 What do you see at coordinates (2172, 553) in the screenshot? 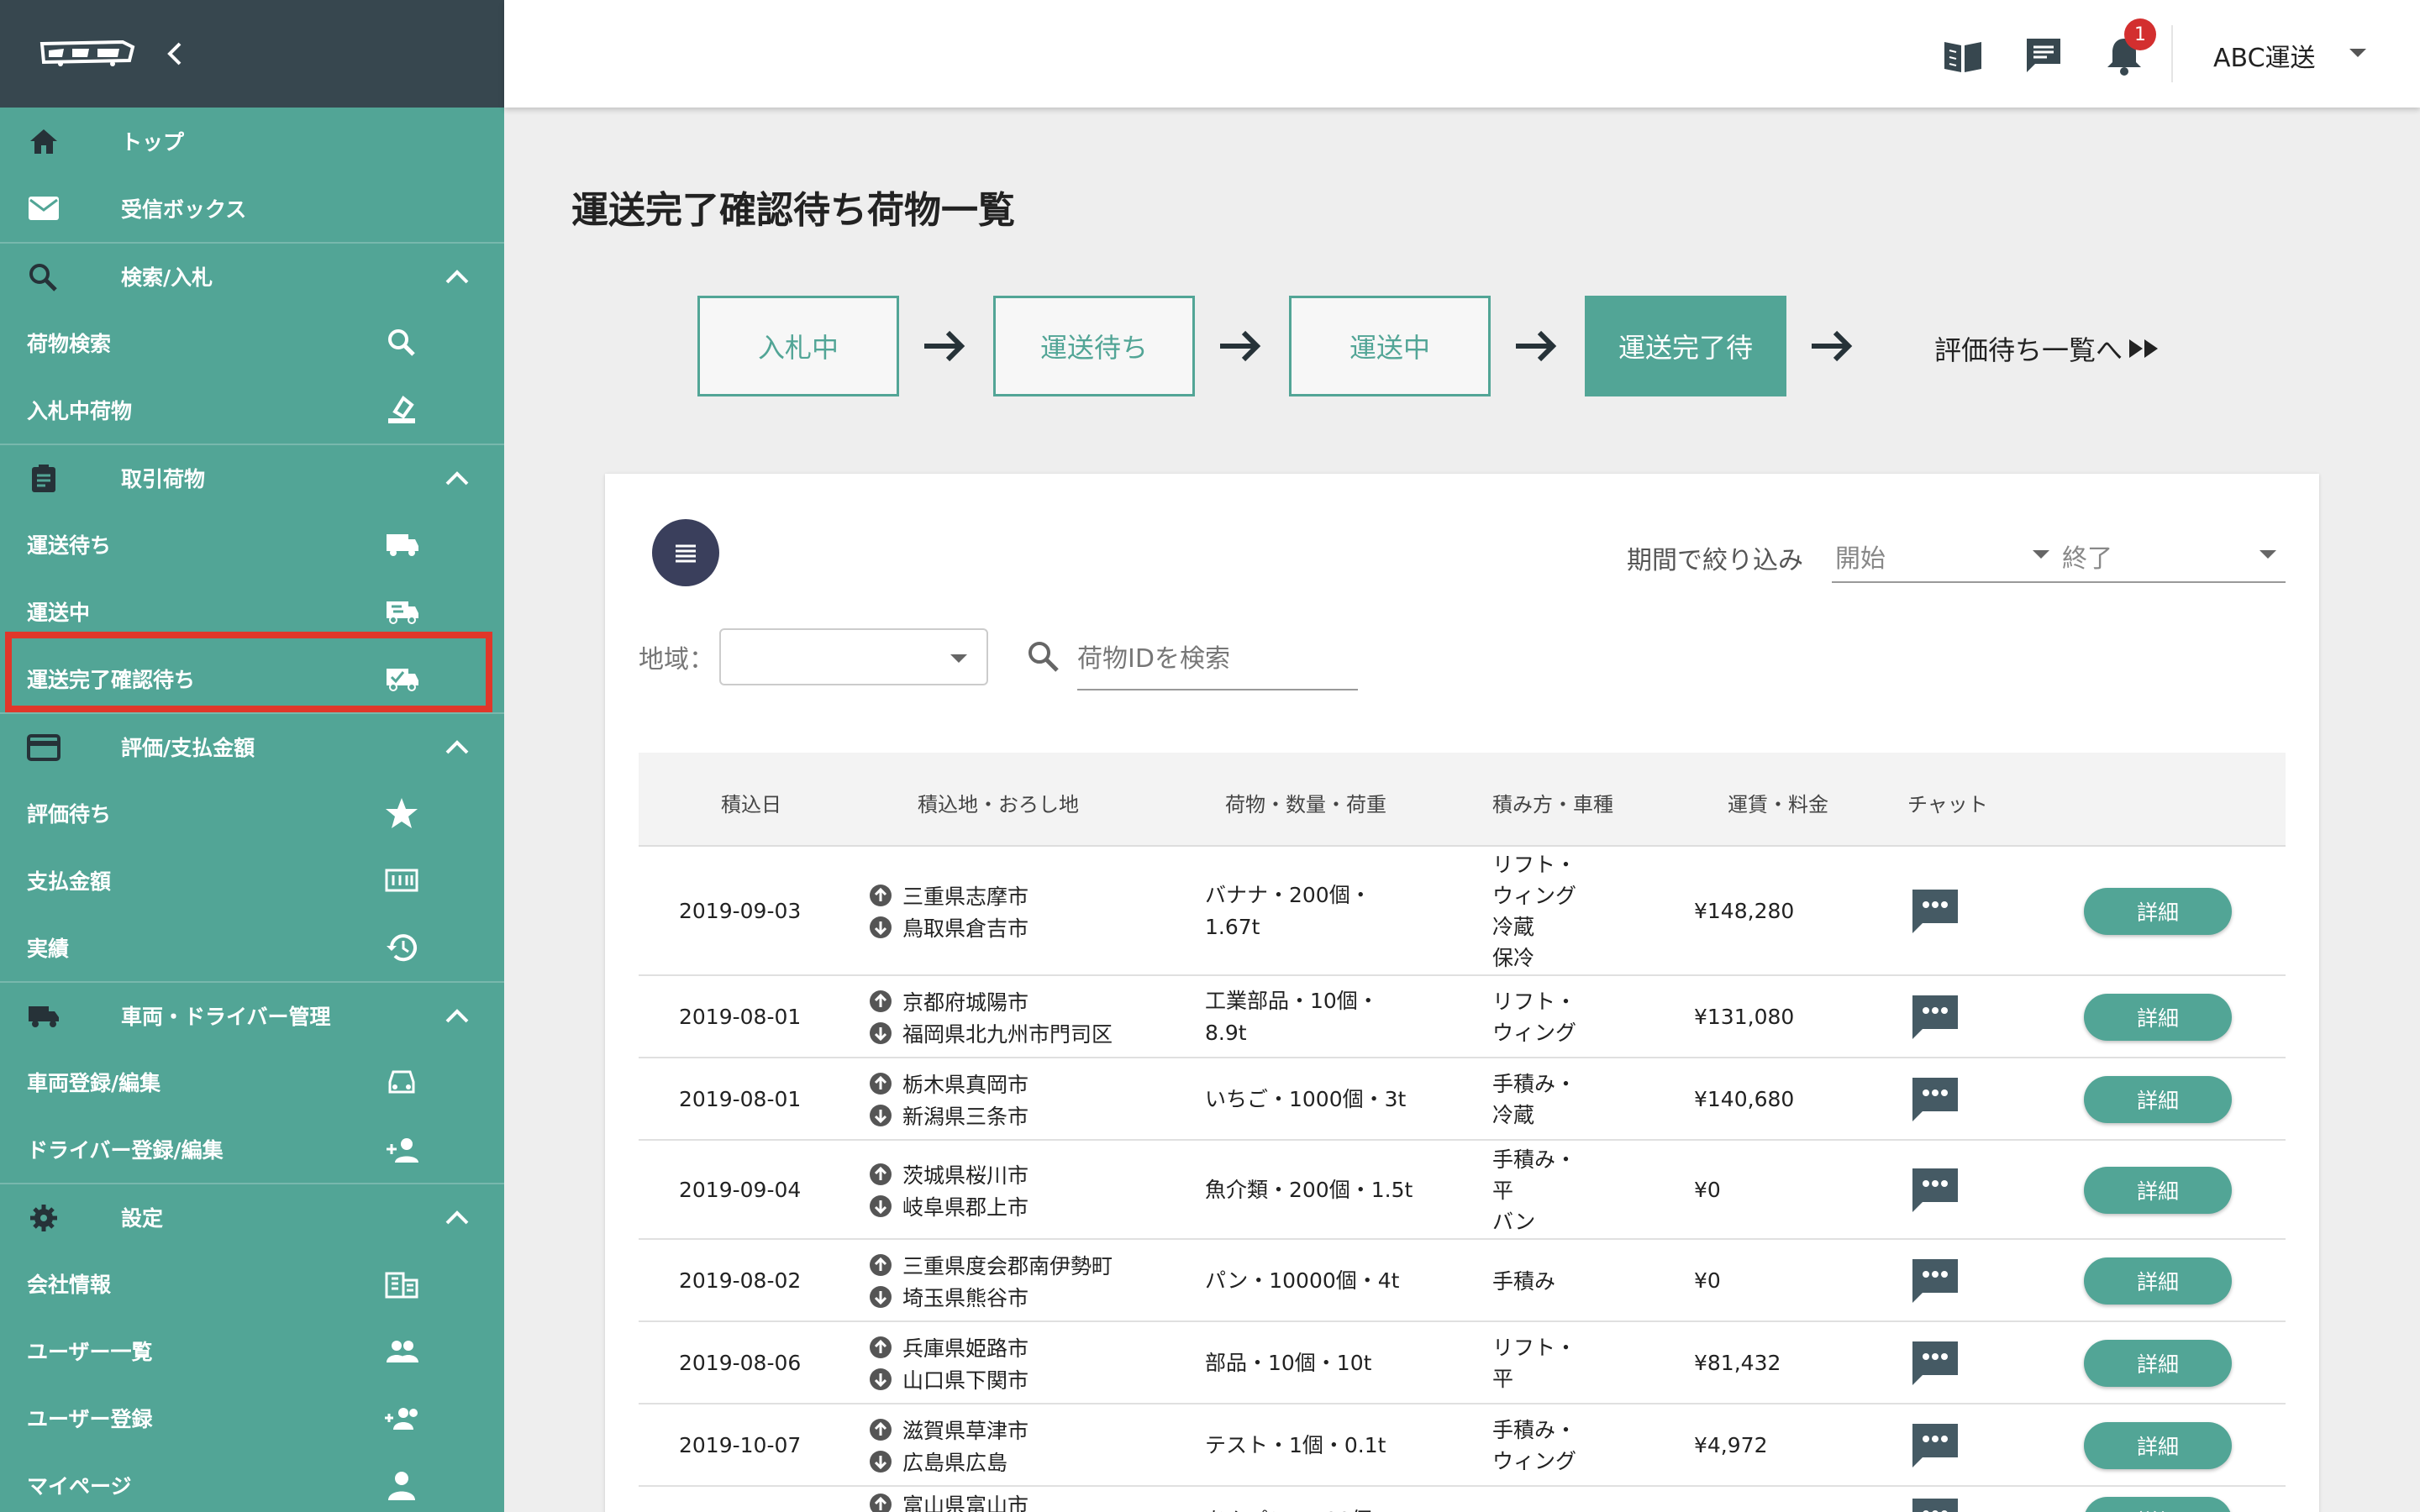
I see `end-date-select: 終了` at bounding box center [2172, 553].